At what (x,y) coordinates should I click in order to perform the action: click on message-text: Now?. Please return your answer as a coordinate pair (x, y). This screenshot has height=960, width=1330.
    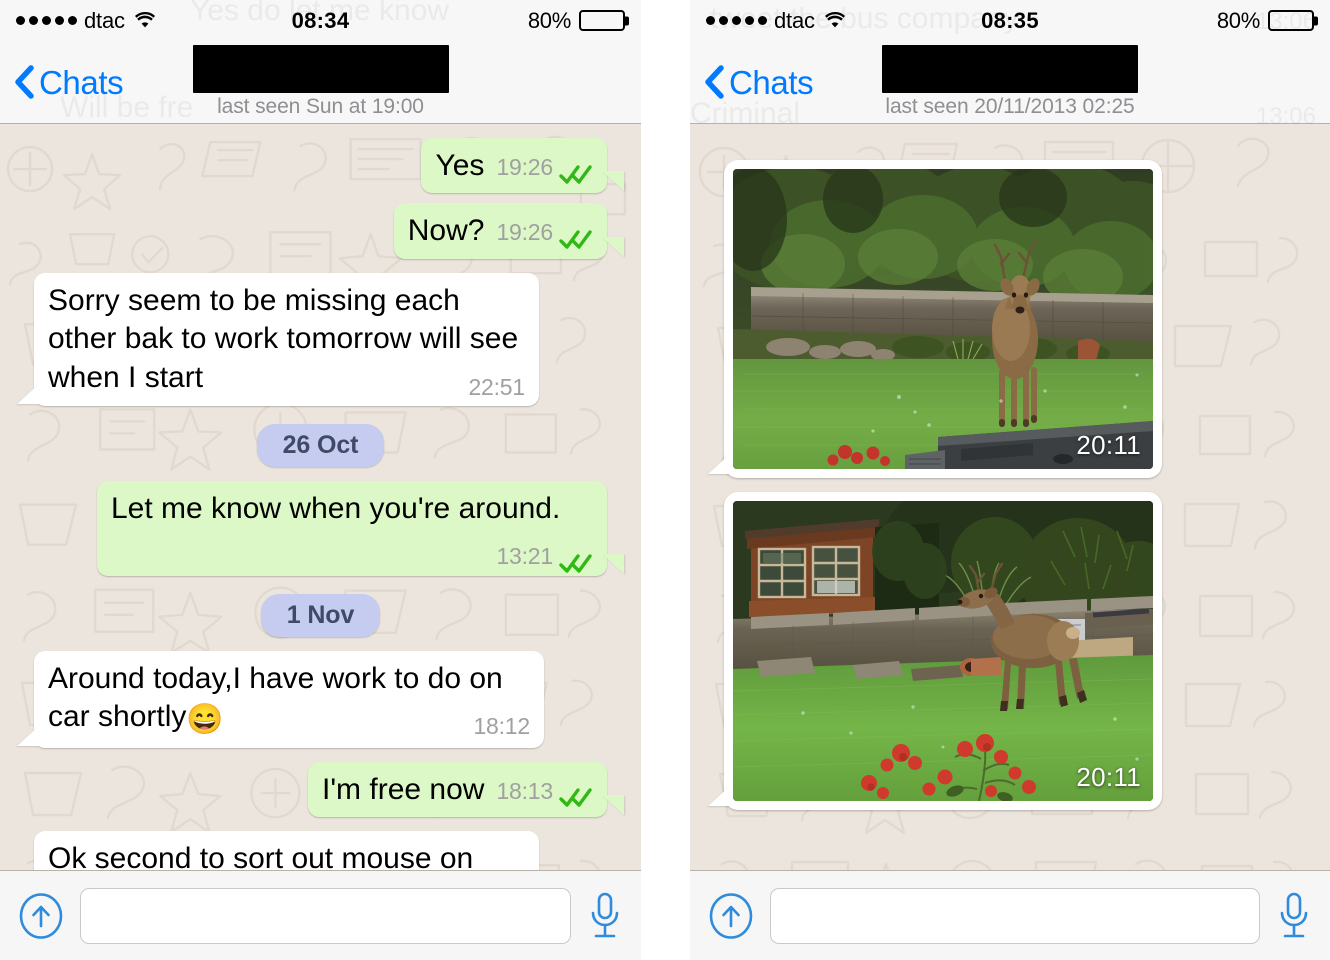
    Looking at the image, I should click on (446, 231).